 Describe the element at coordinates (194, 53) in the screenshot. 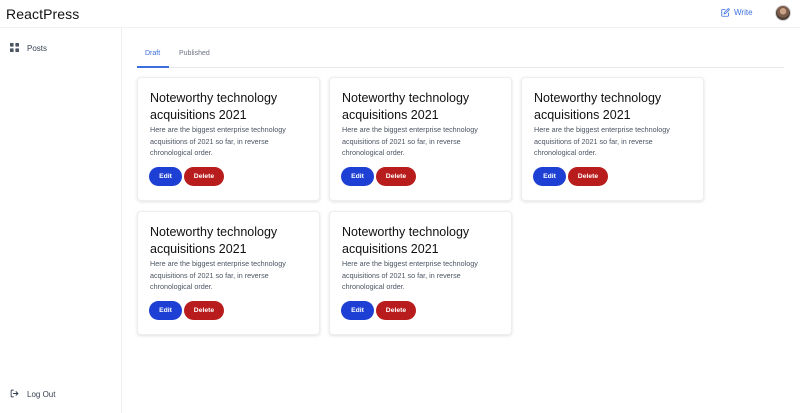

I see `tab-published: Published` at that location.